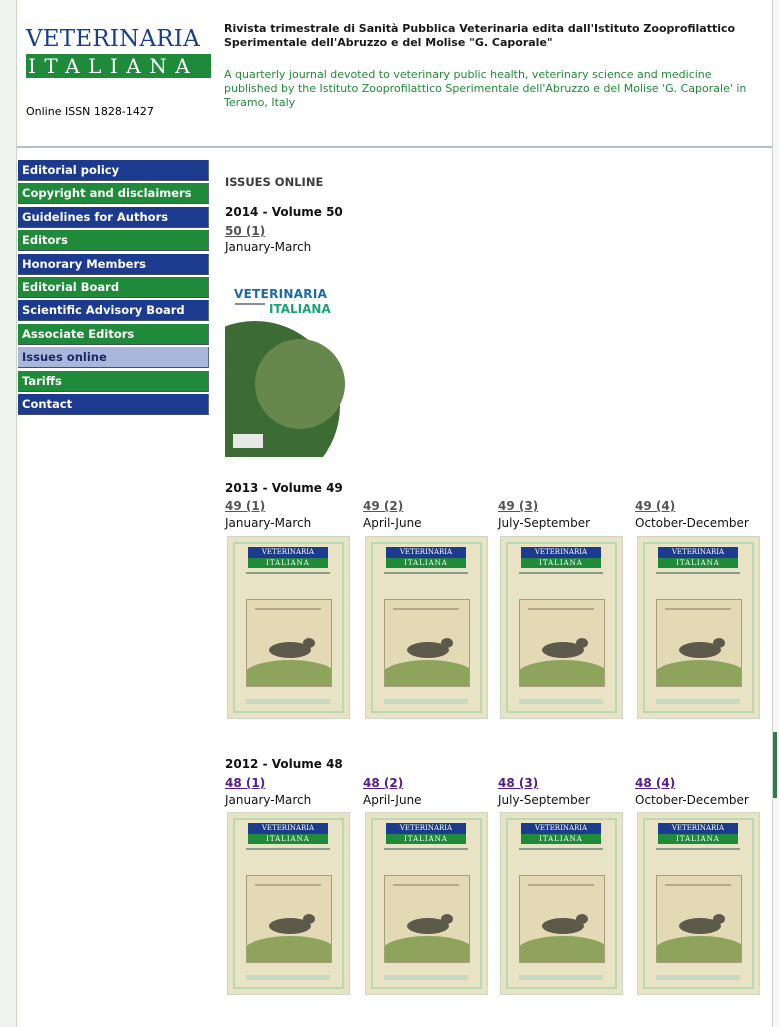 The image size is (779, 1027). I want to click on sidebar-item-tariffs: Tariffs, so click(113, 381).